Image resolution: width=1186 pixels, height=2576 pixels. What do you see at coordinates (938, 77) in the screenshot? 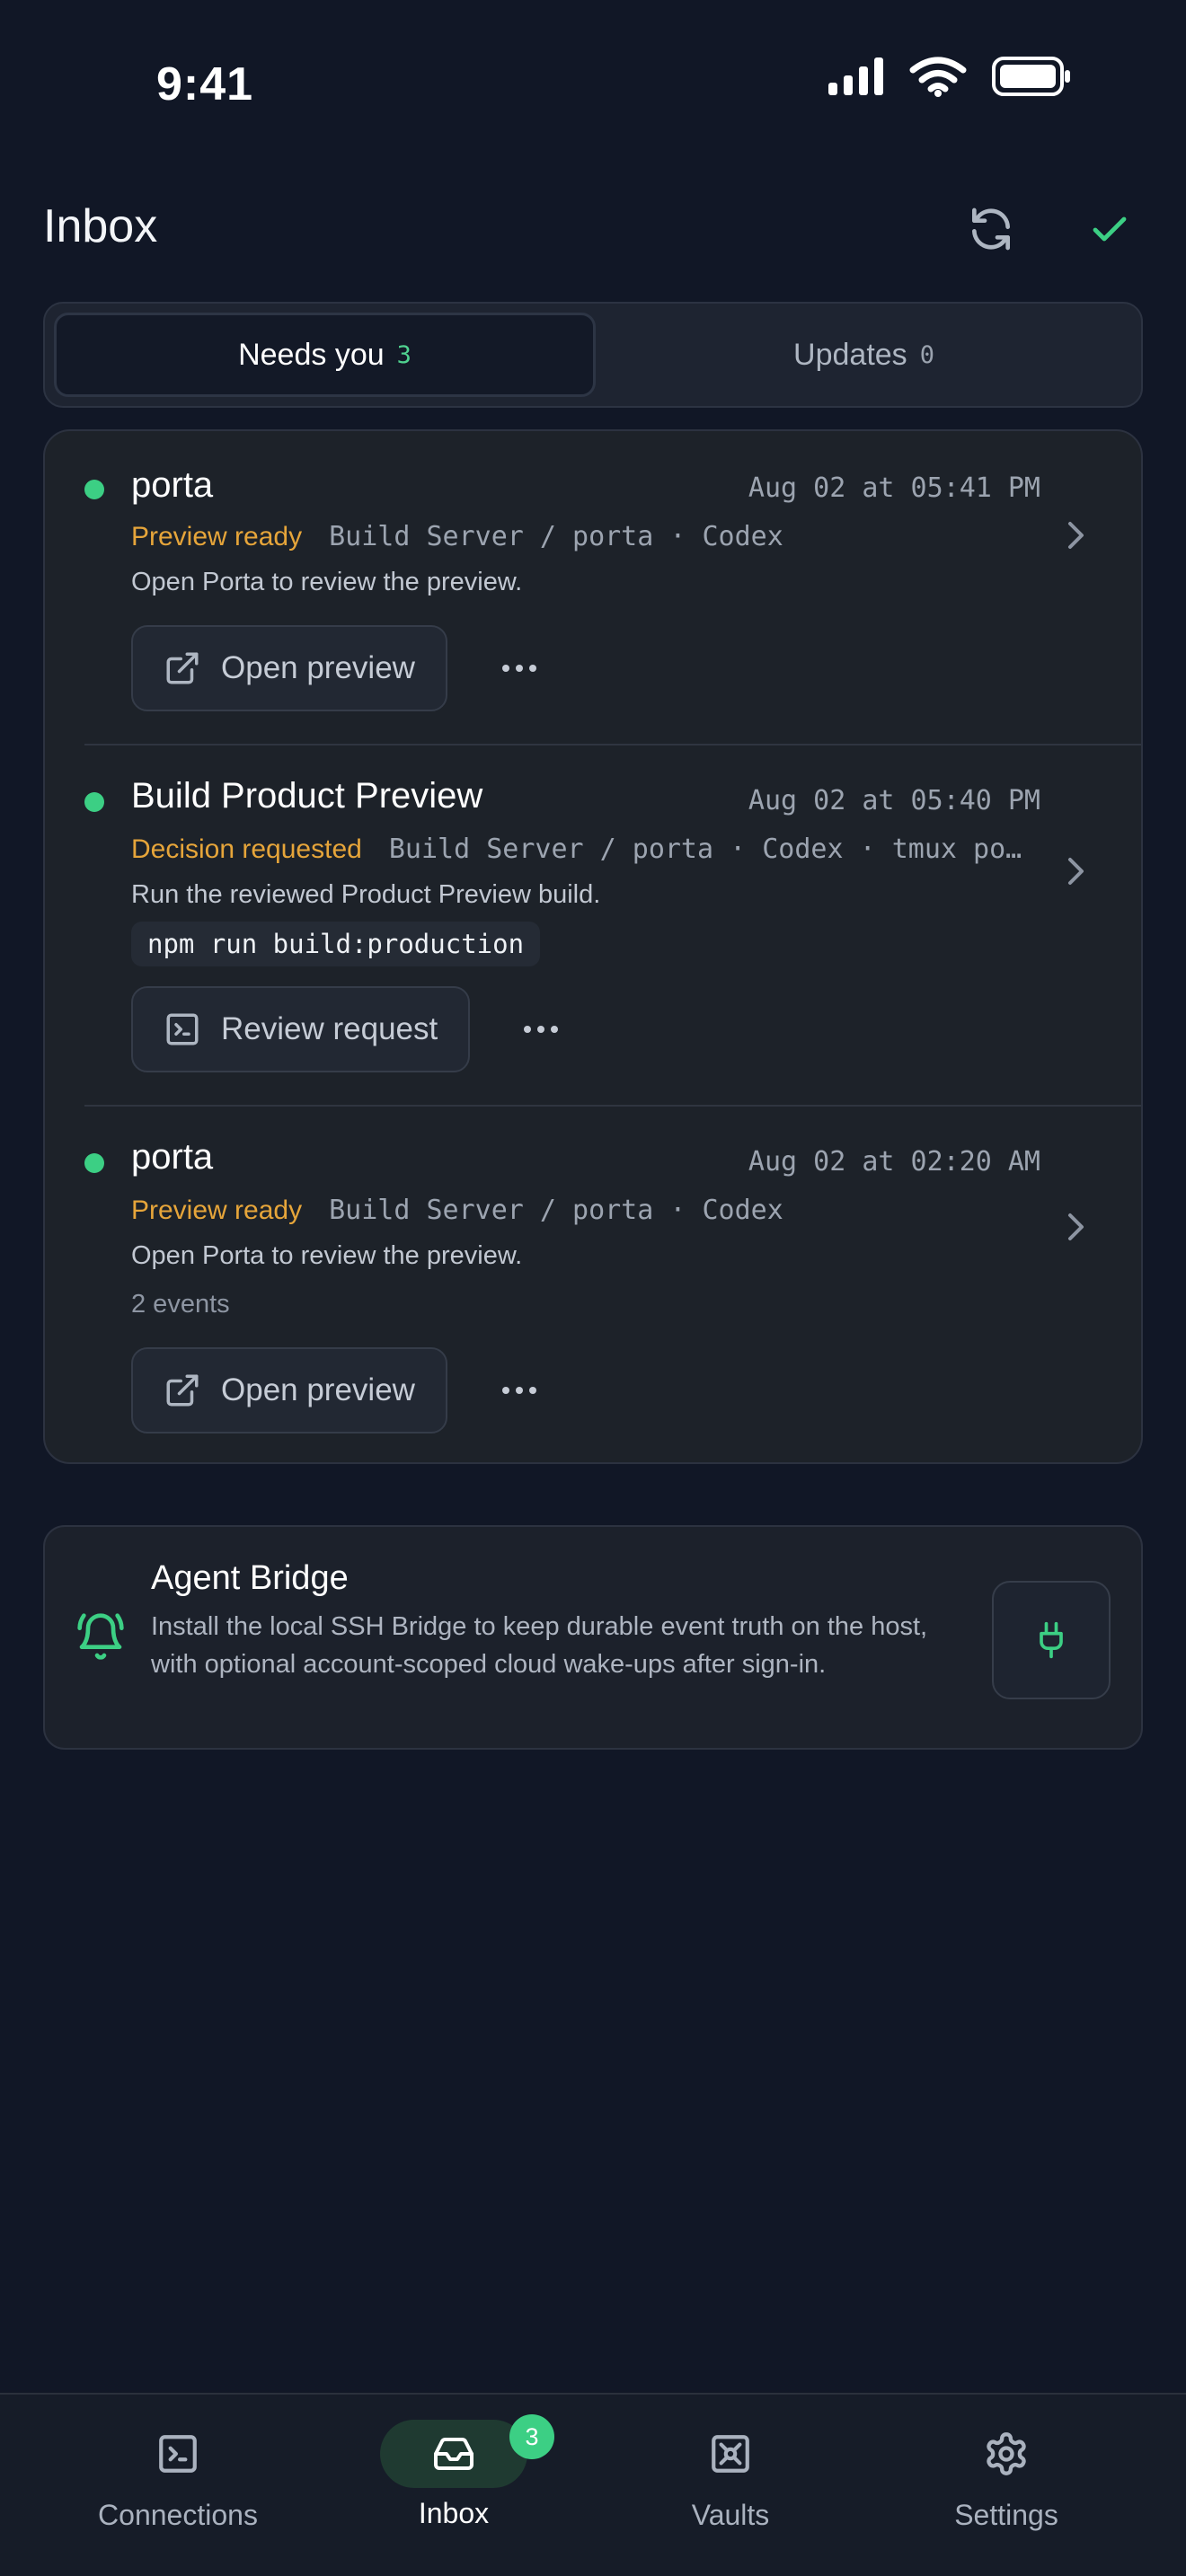
I see `wifi-icon` at bounding box center [938, 77].